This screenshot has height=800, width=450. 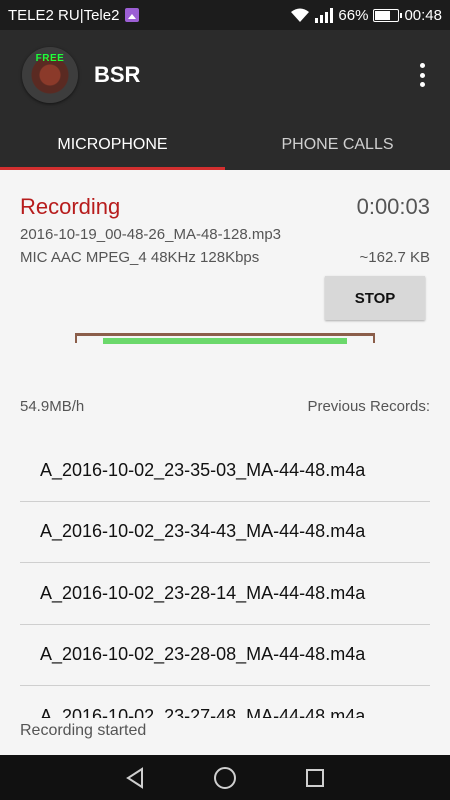 I want to click on record-item: A_2016-10-02_23-28-08_MA-44-48.m4a, so click(x=225, y=655).